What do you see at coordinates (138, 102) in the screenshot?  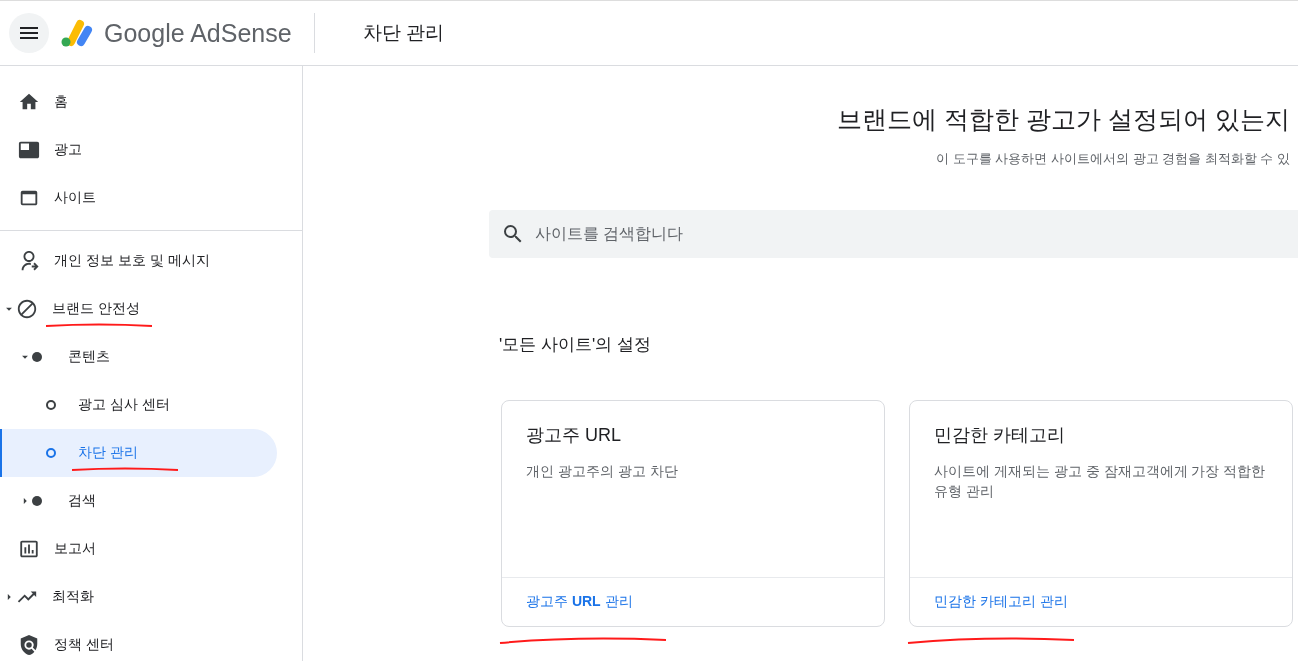 I see `nav-item: 홈` at bounding box center [138, 102].